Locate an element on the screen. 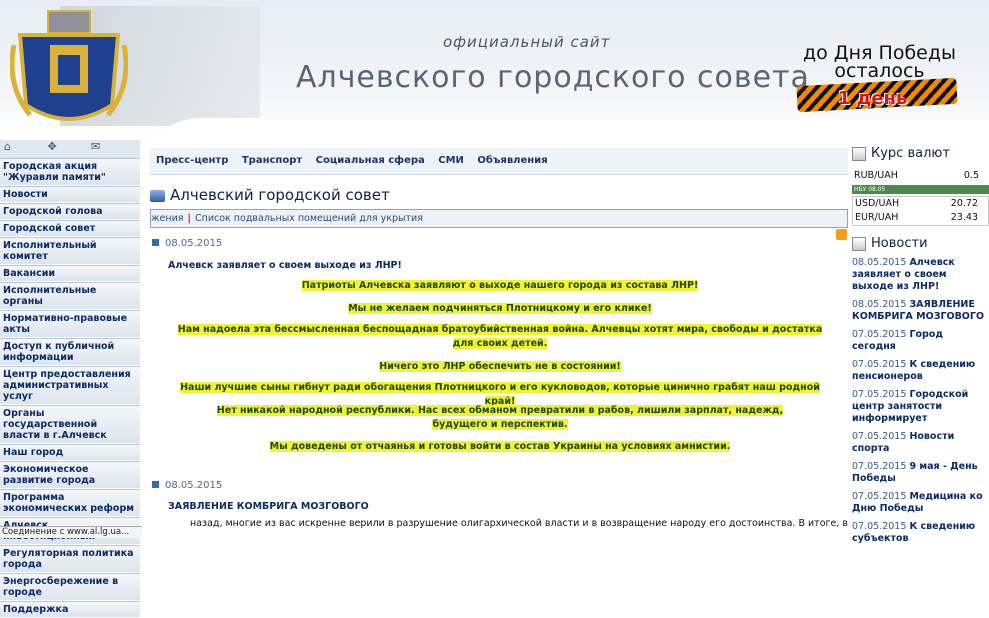 The image size is (989, 618). news-item: 07.05.2015 9 мая - День Победы is located at coordinates (920, 473).